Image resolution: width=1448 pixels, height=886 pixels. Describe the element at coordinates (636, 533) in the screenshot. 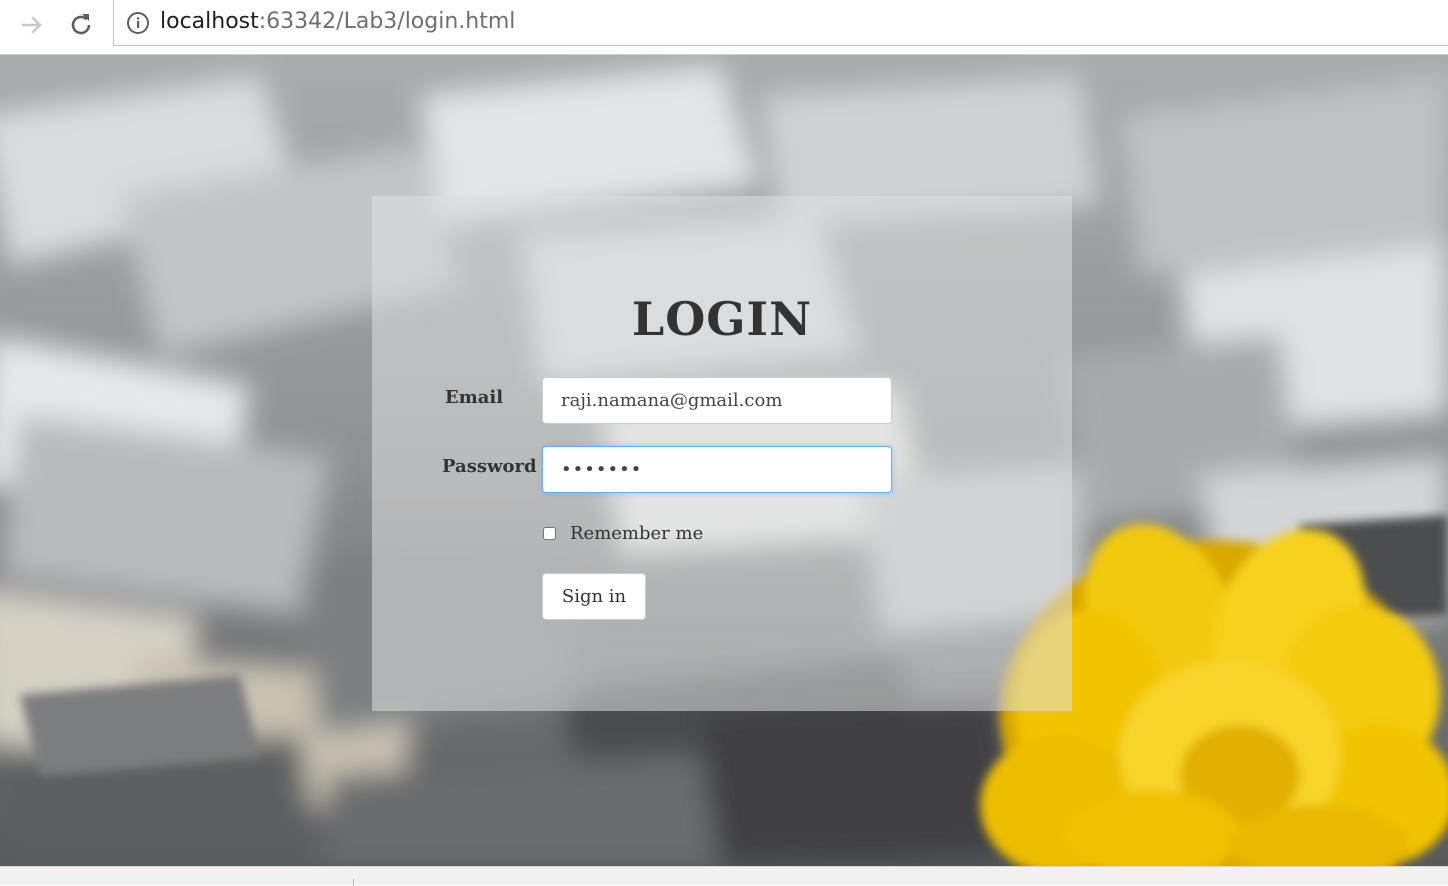

I see `remember-me-label: Remember me` at that location.